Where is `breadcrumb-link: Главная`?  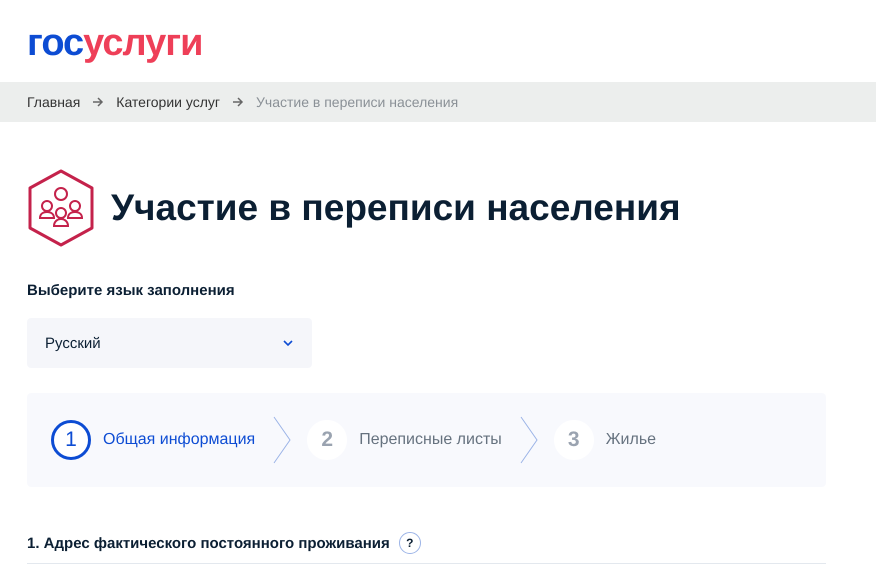 breadcrumb-link: Главная is located at coordinates (53, 102).